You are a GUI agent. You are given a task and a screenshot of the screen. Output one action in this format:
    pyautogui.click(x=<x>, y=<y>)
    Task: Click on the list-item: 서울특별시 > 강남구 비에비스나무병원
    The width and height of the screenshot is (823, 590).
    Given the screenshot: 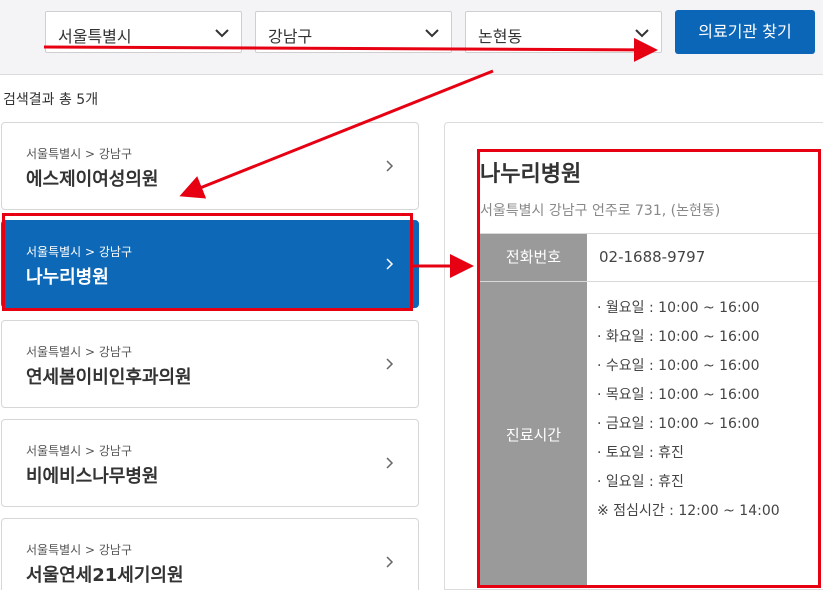 What is the action you would take?
    pyautogui.click(x=210, y=463)
    